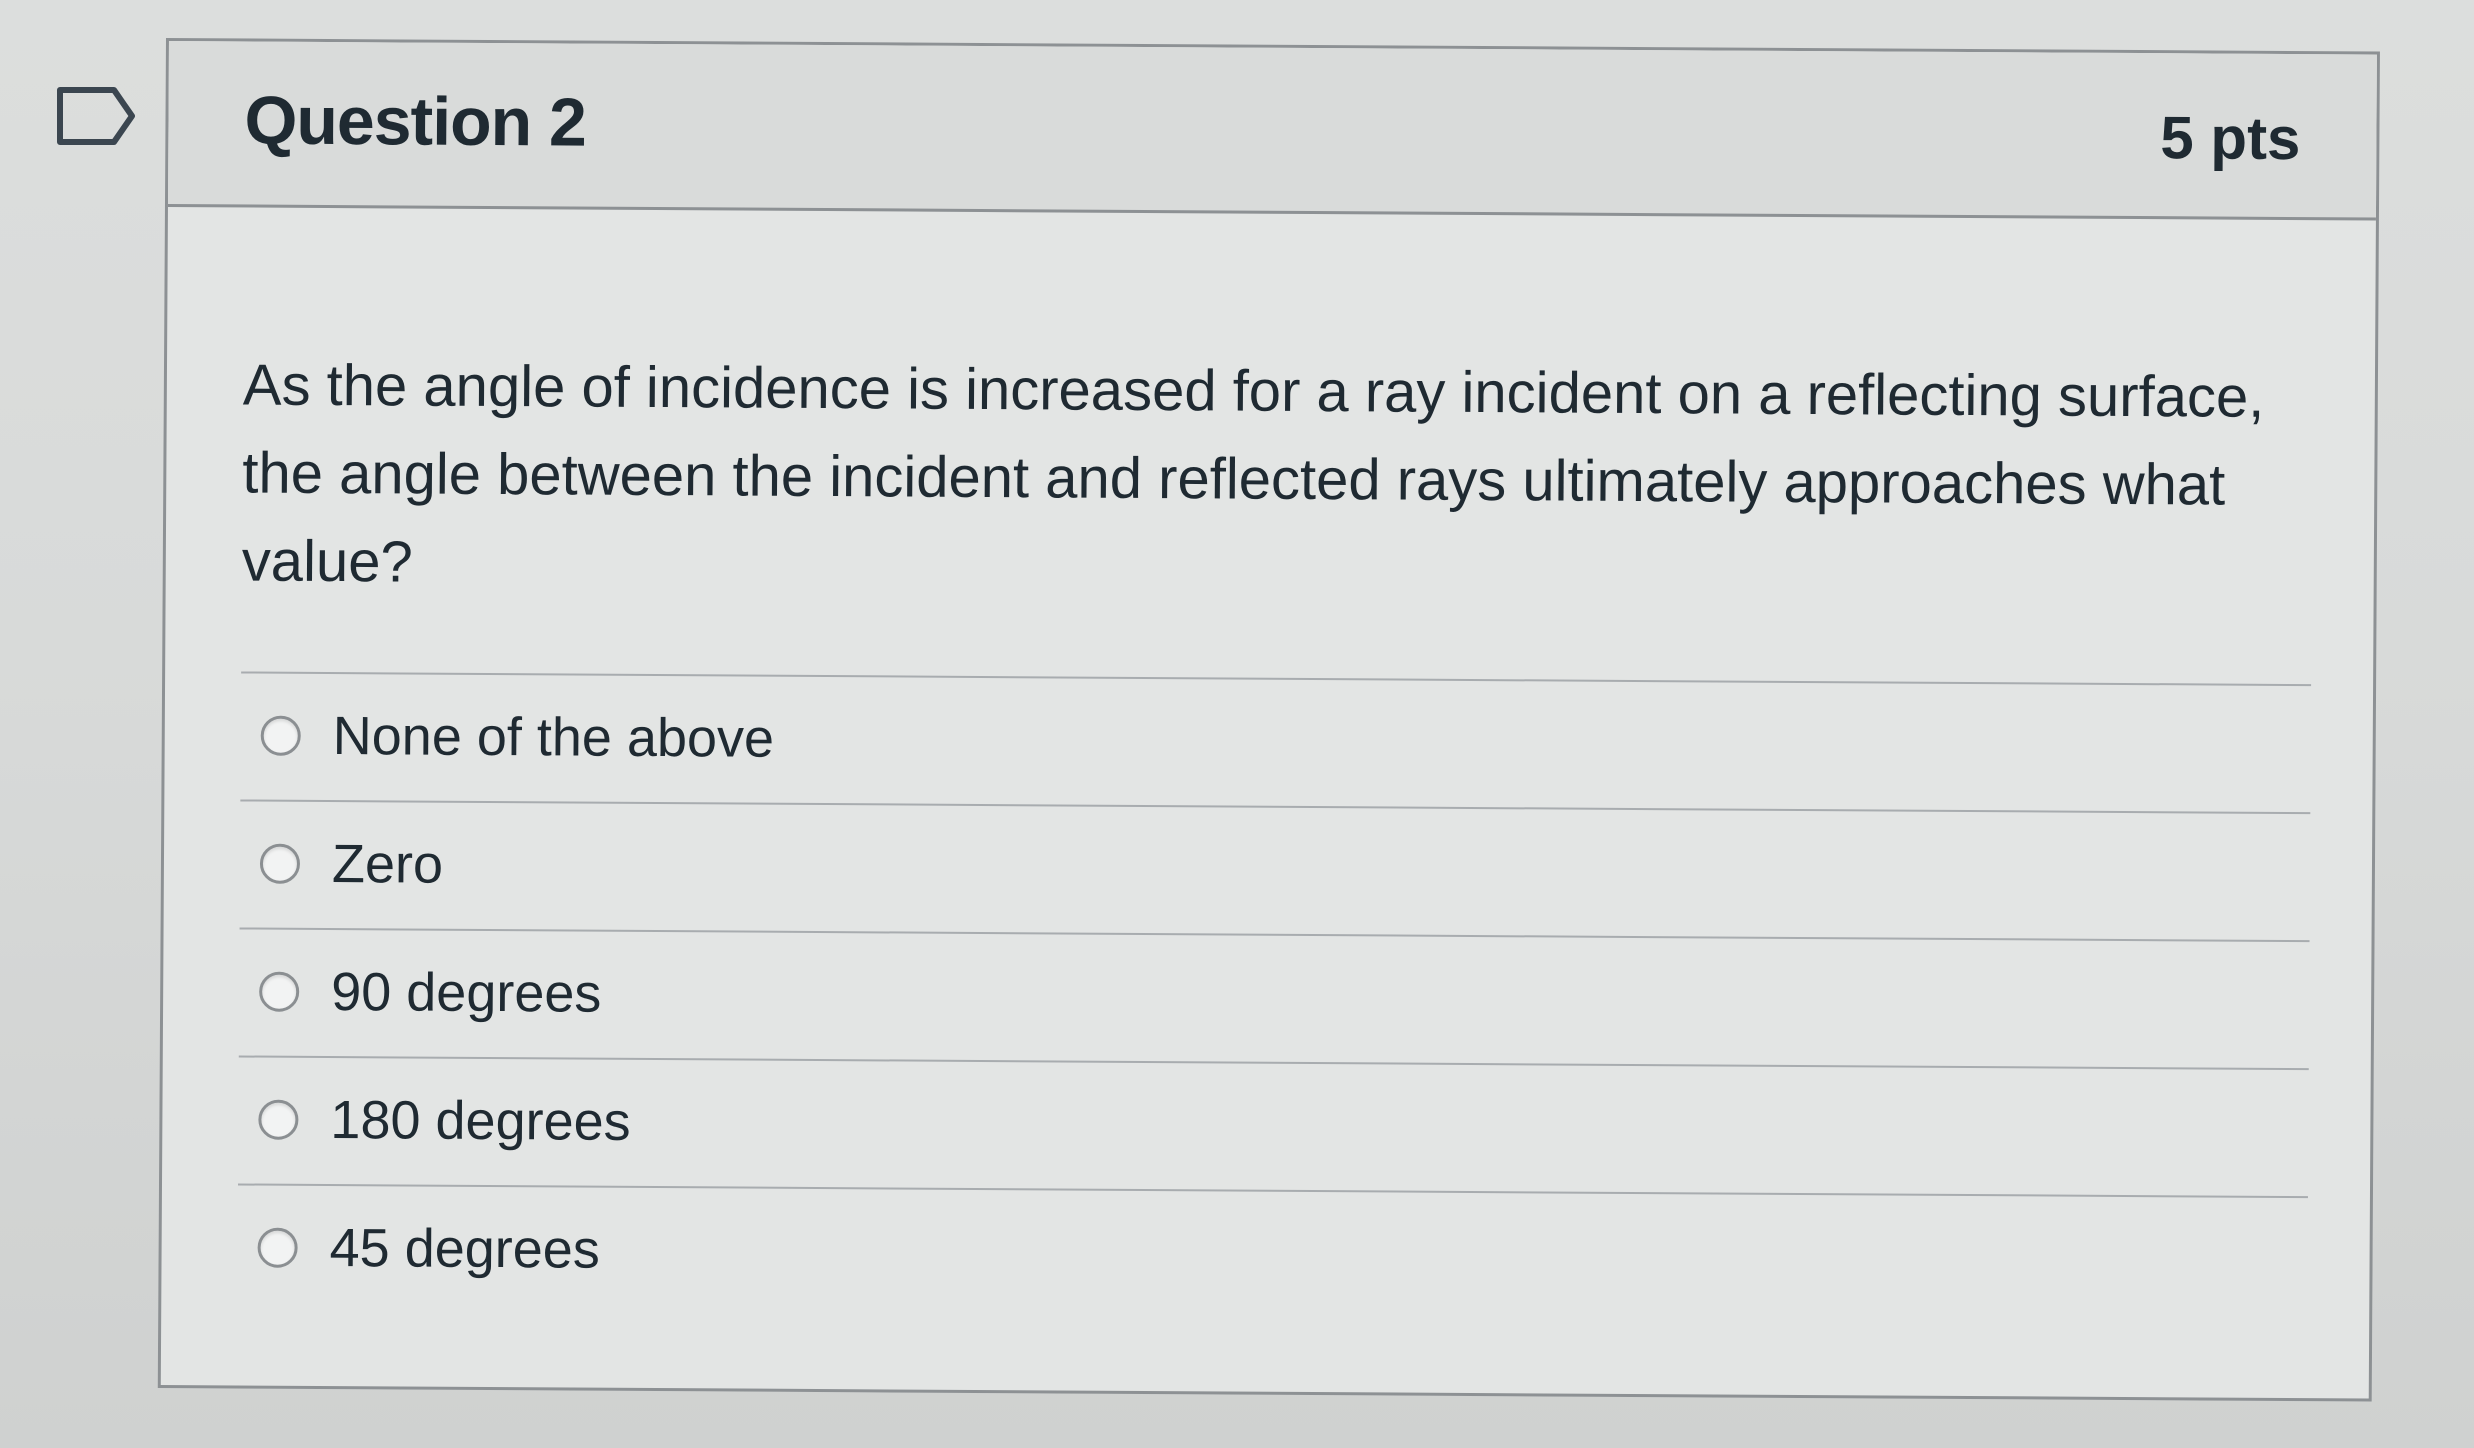 This screenshot has width=2474, height=1448. I want to click on question-header: Question 2 5 pts, so click(1272, 131).